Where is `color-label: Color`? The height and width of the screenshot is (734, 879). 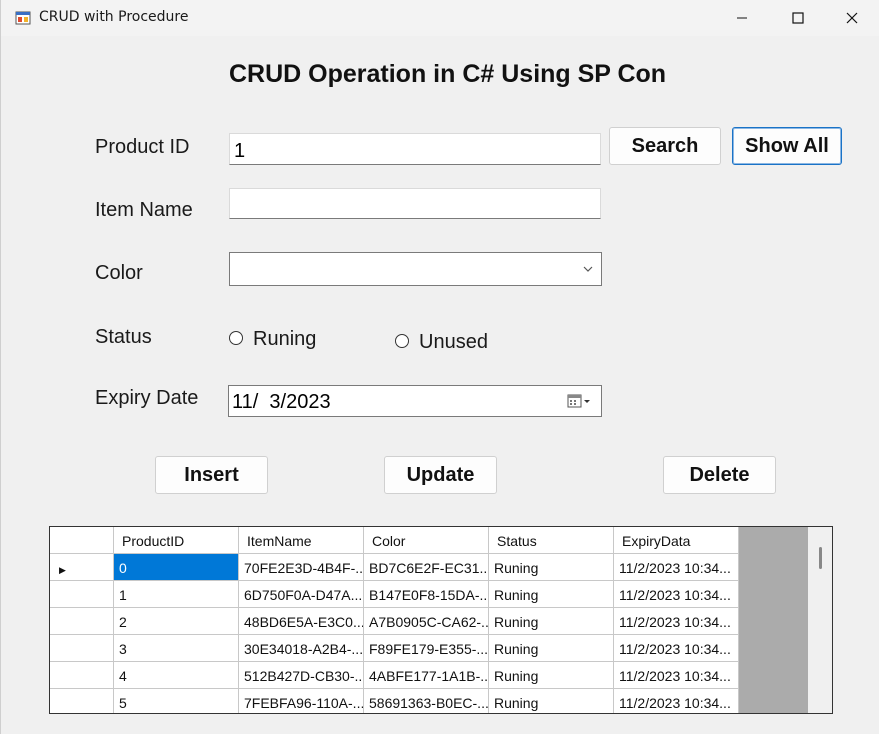
color-label: Color is located at coordinates (119, 273).